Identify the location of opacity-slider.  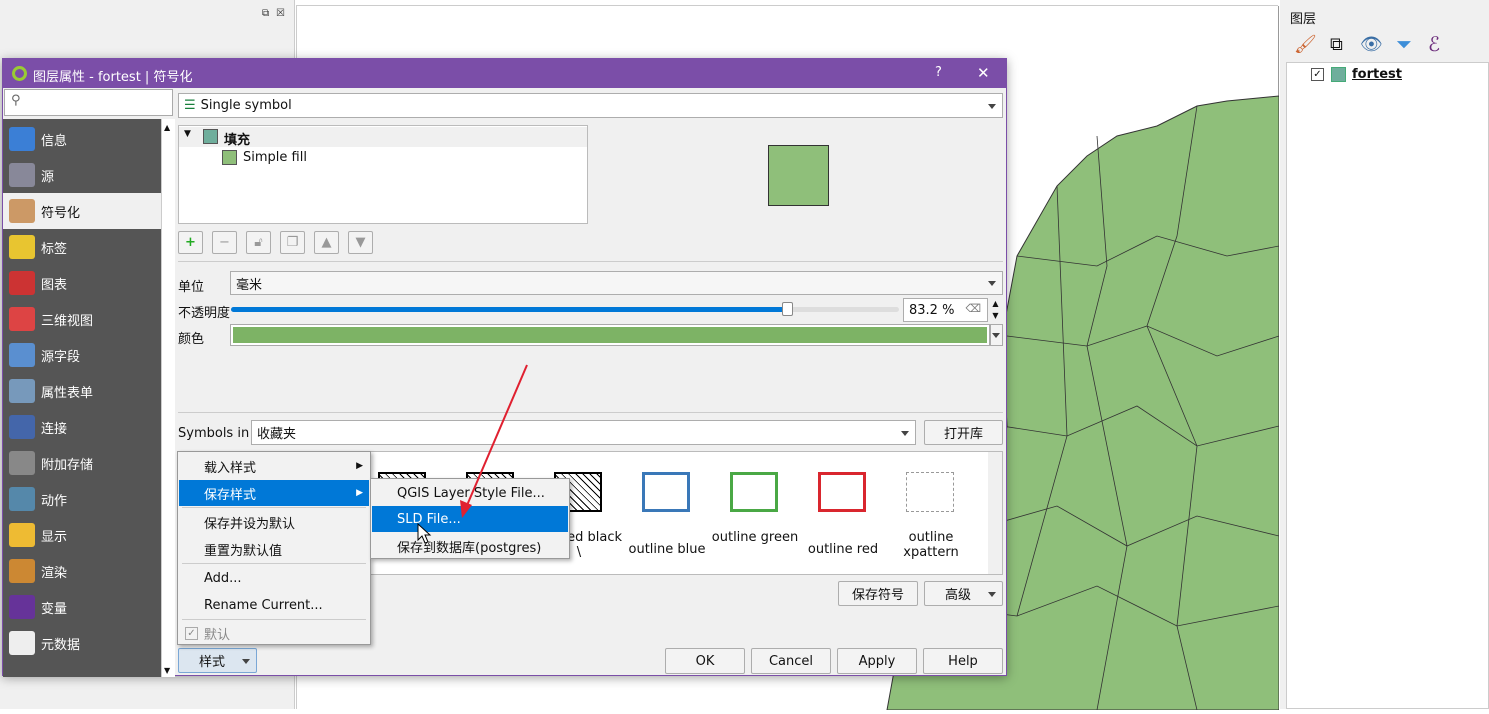
(565, 309).